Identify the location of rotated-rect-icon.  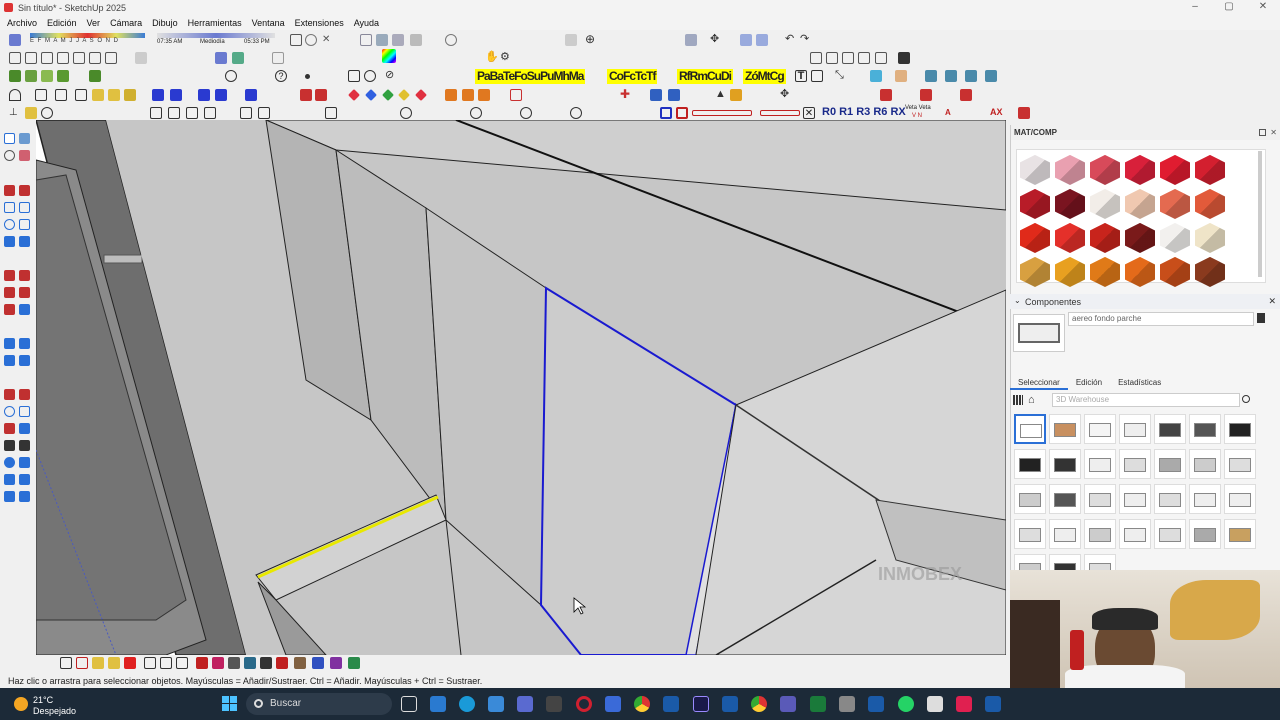
(24, 207).